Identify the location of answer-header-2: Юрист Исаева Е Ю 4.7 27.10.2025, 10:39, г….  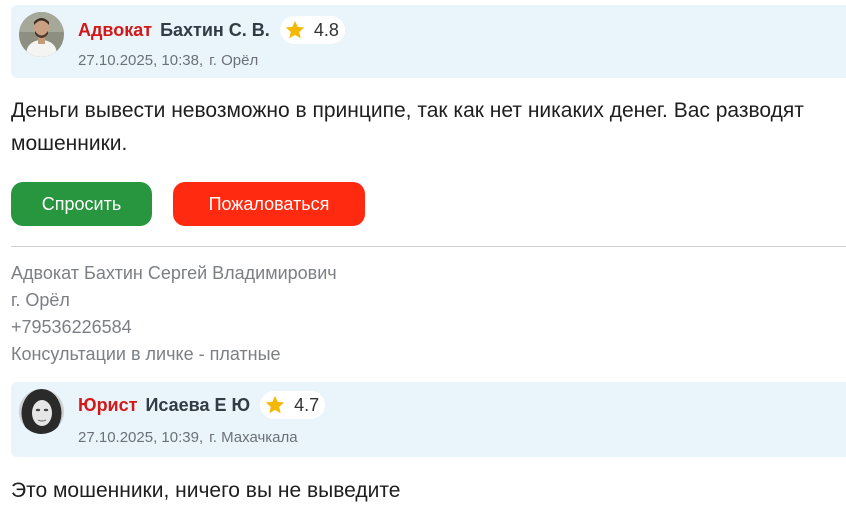
(428, 419).